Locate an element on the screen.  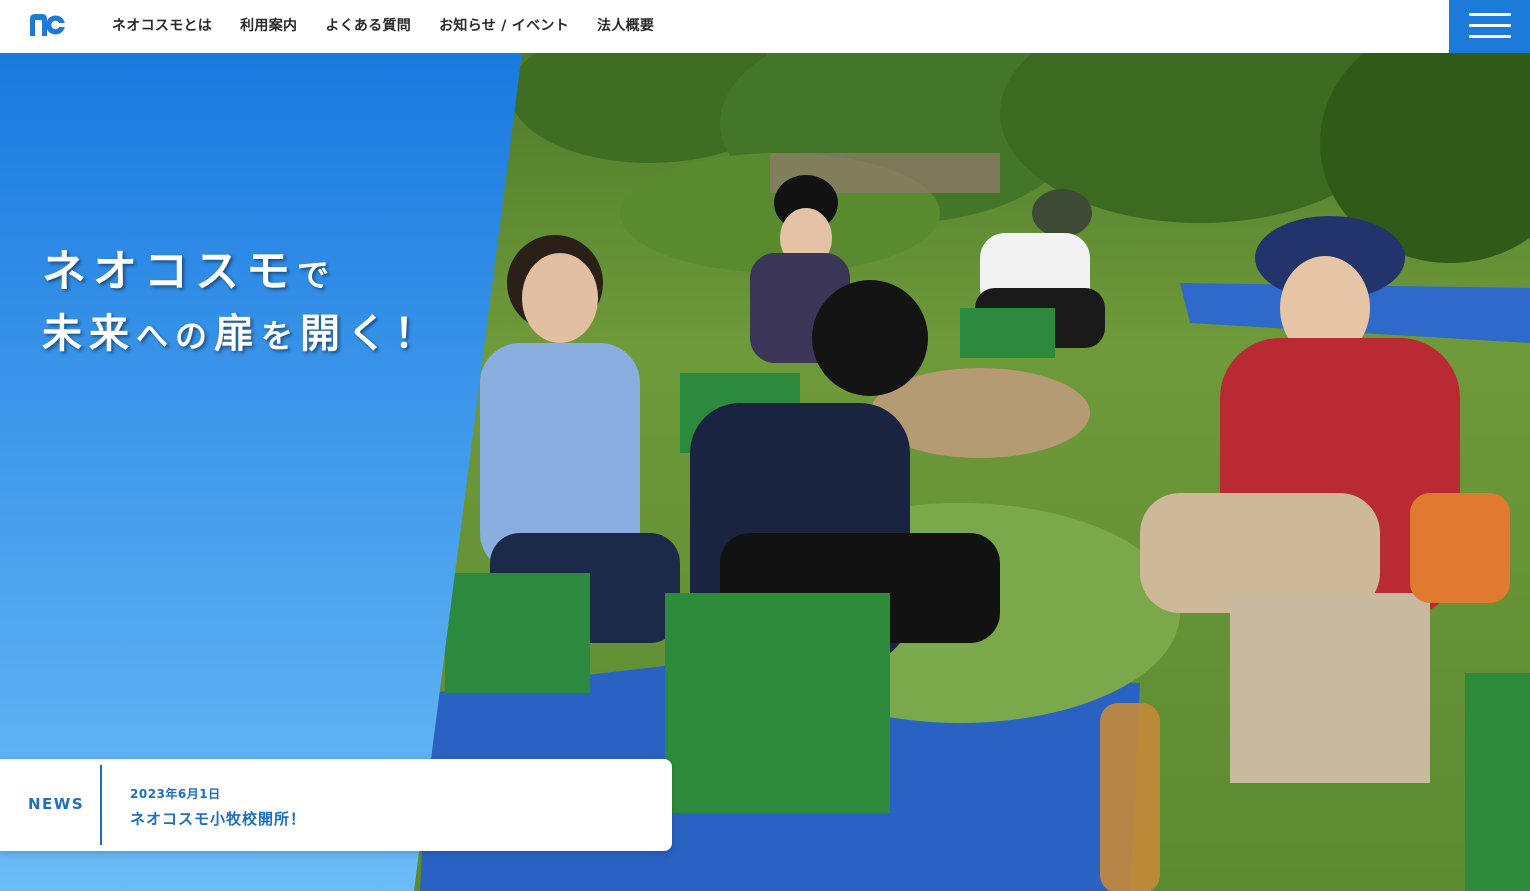
news-label: NEWS is located at coordinates (56, 804).